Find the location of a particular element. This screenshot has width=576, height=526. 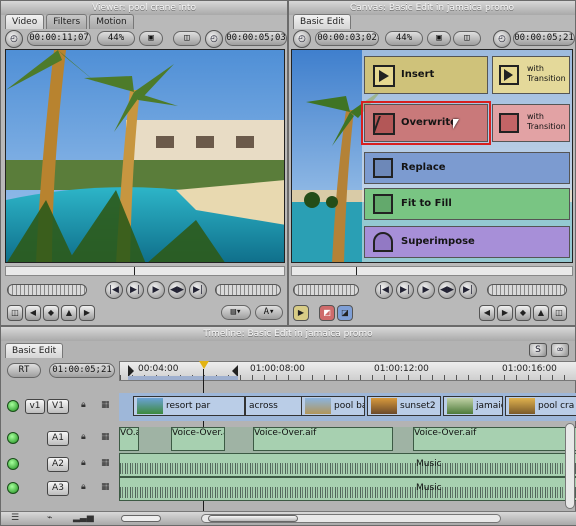

tab-motion: Motion is located at coordinates (111, 21).